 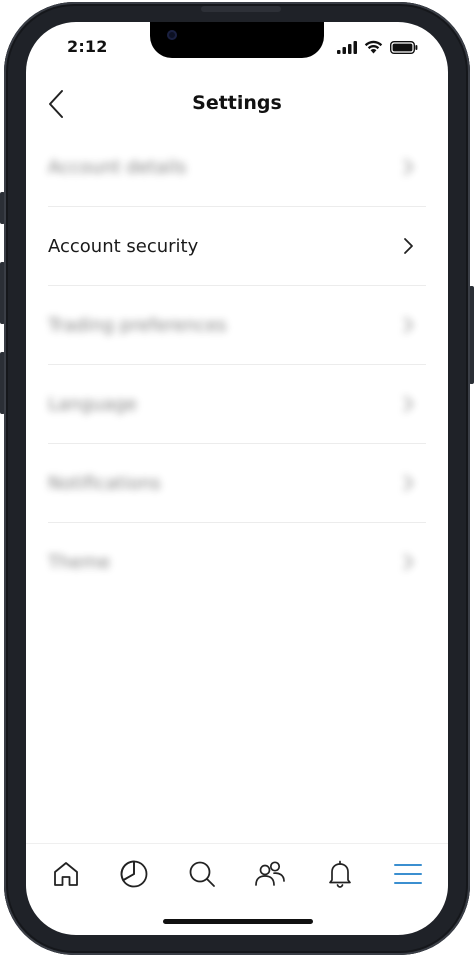 What do you see at coordinates (172, 35) in the screenshot?
I see `camera-icon` at bounding box center [172, 35].